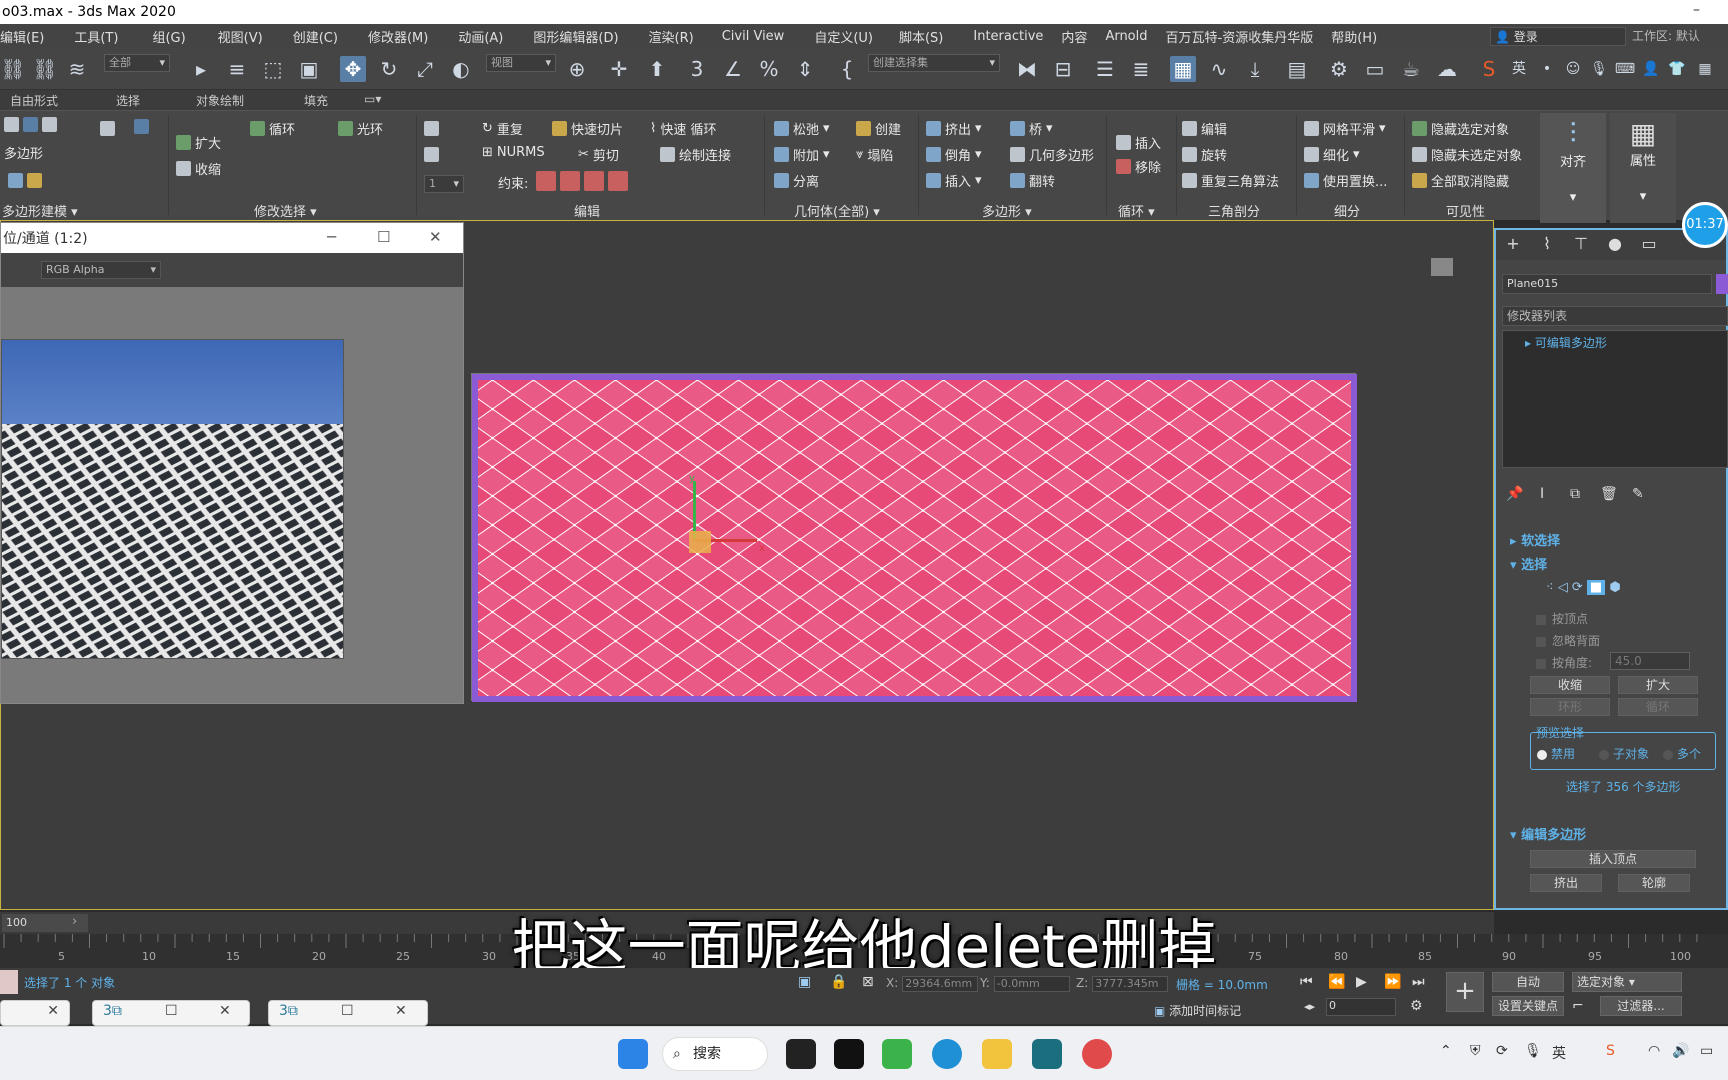 The height and width of the screenshot is (1080, 1728). I want to click on make-unique-icon: ⧉, so click(1575, 494).